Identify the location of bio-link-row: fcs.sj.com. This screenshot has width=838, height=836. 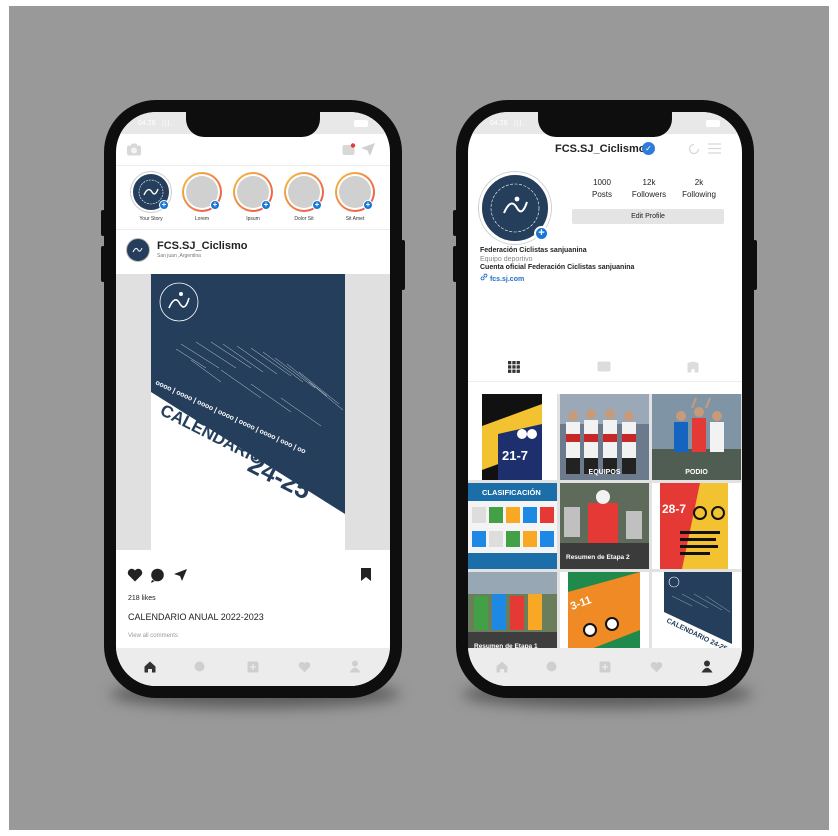
(557, 279).